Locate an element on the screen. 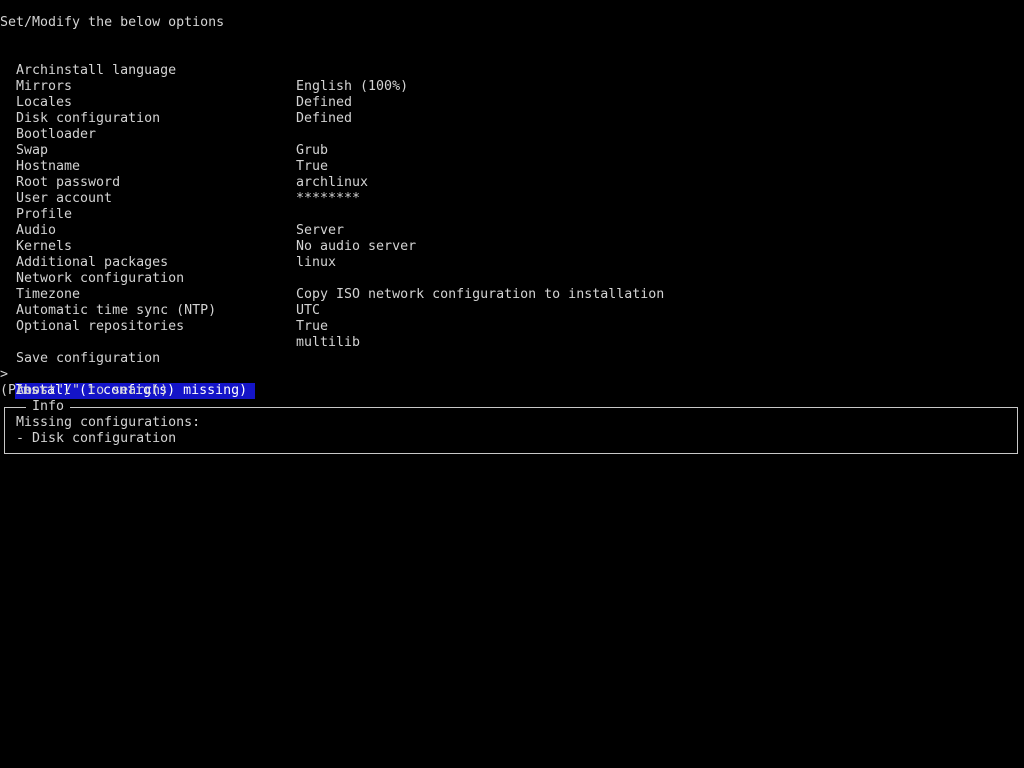 This screenshot has width=1024, height=768. option-value: True is located at coordinates (312, 326).